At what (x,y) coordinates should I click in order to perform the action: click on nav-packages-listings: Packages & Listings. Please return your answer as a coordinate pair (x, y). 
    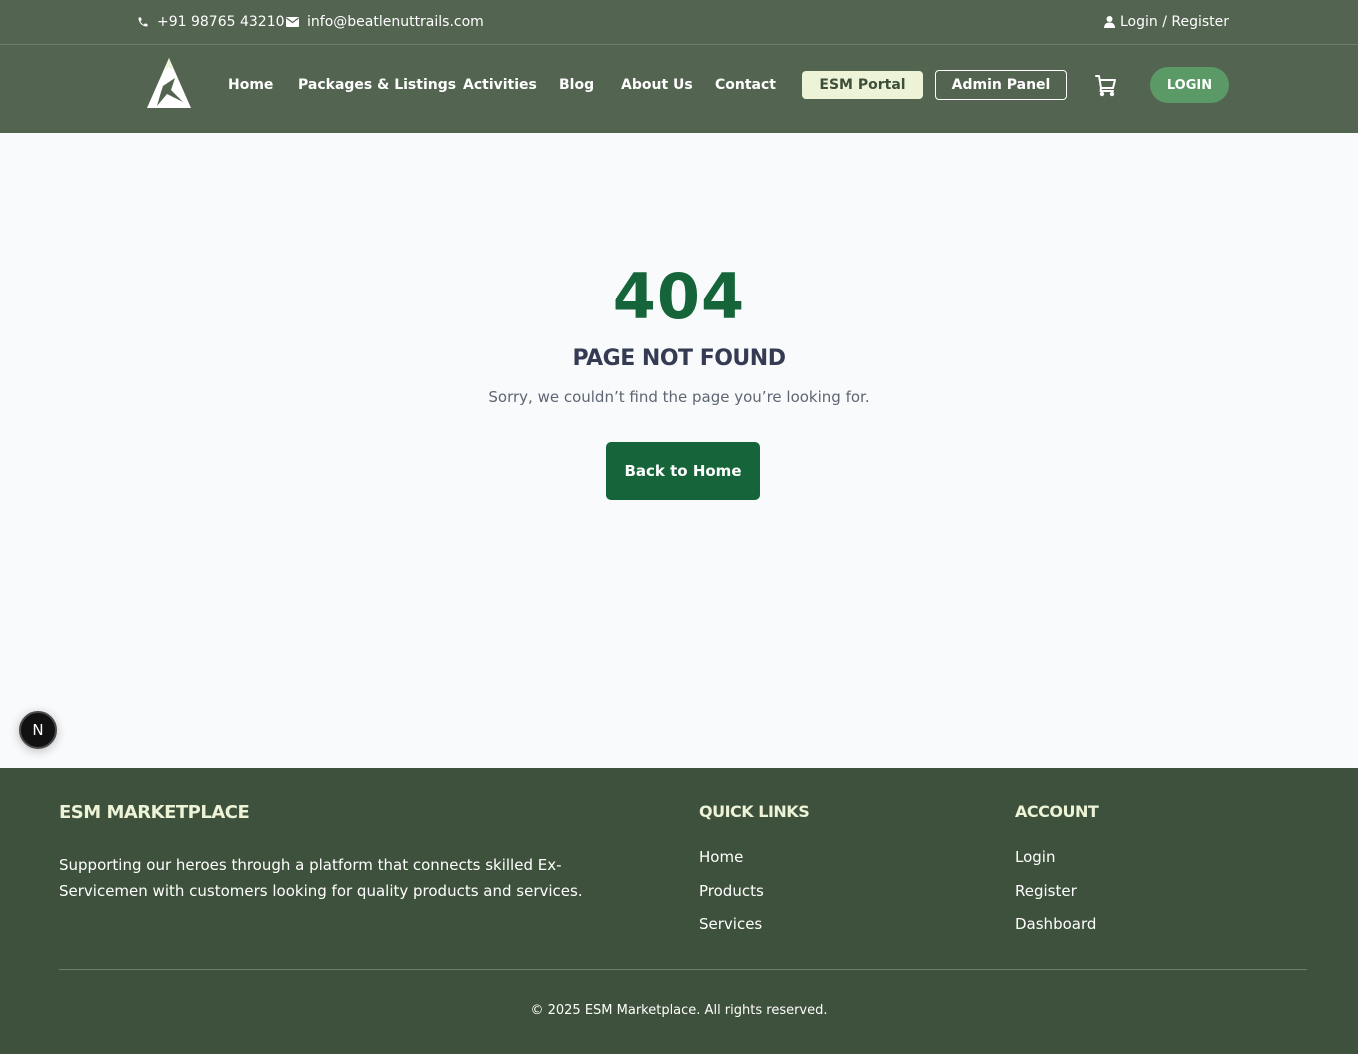
    Looking at the image, I should click on (377, 85).